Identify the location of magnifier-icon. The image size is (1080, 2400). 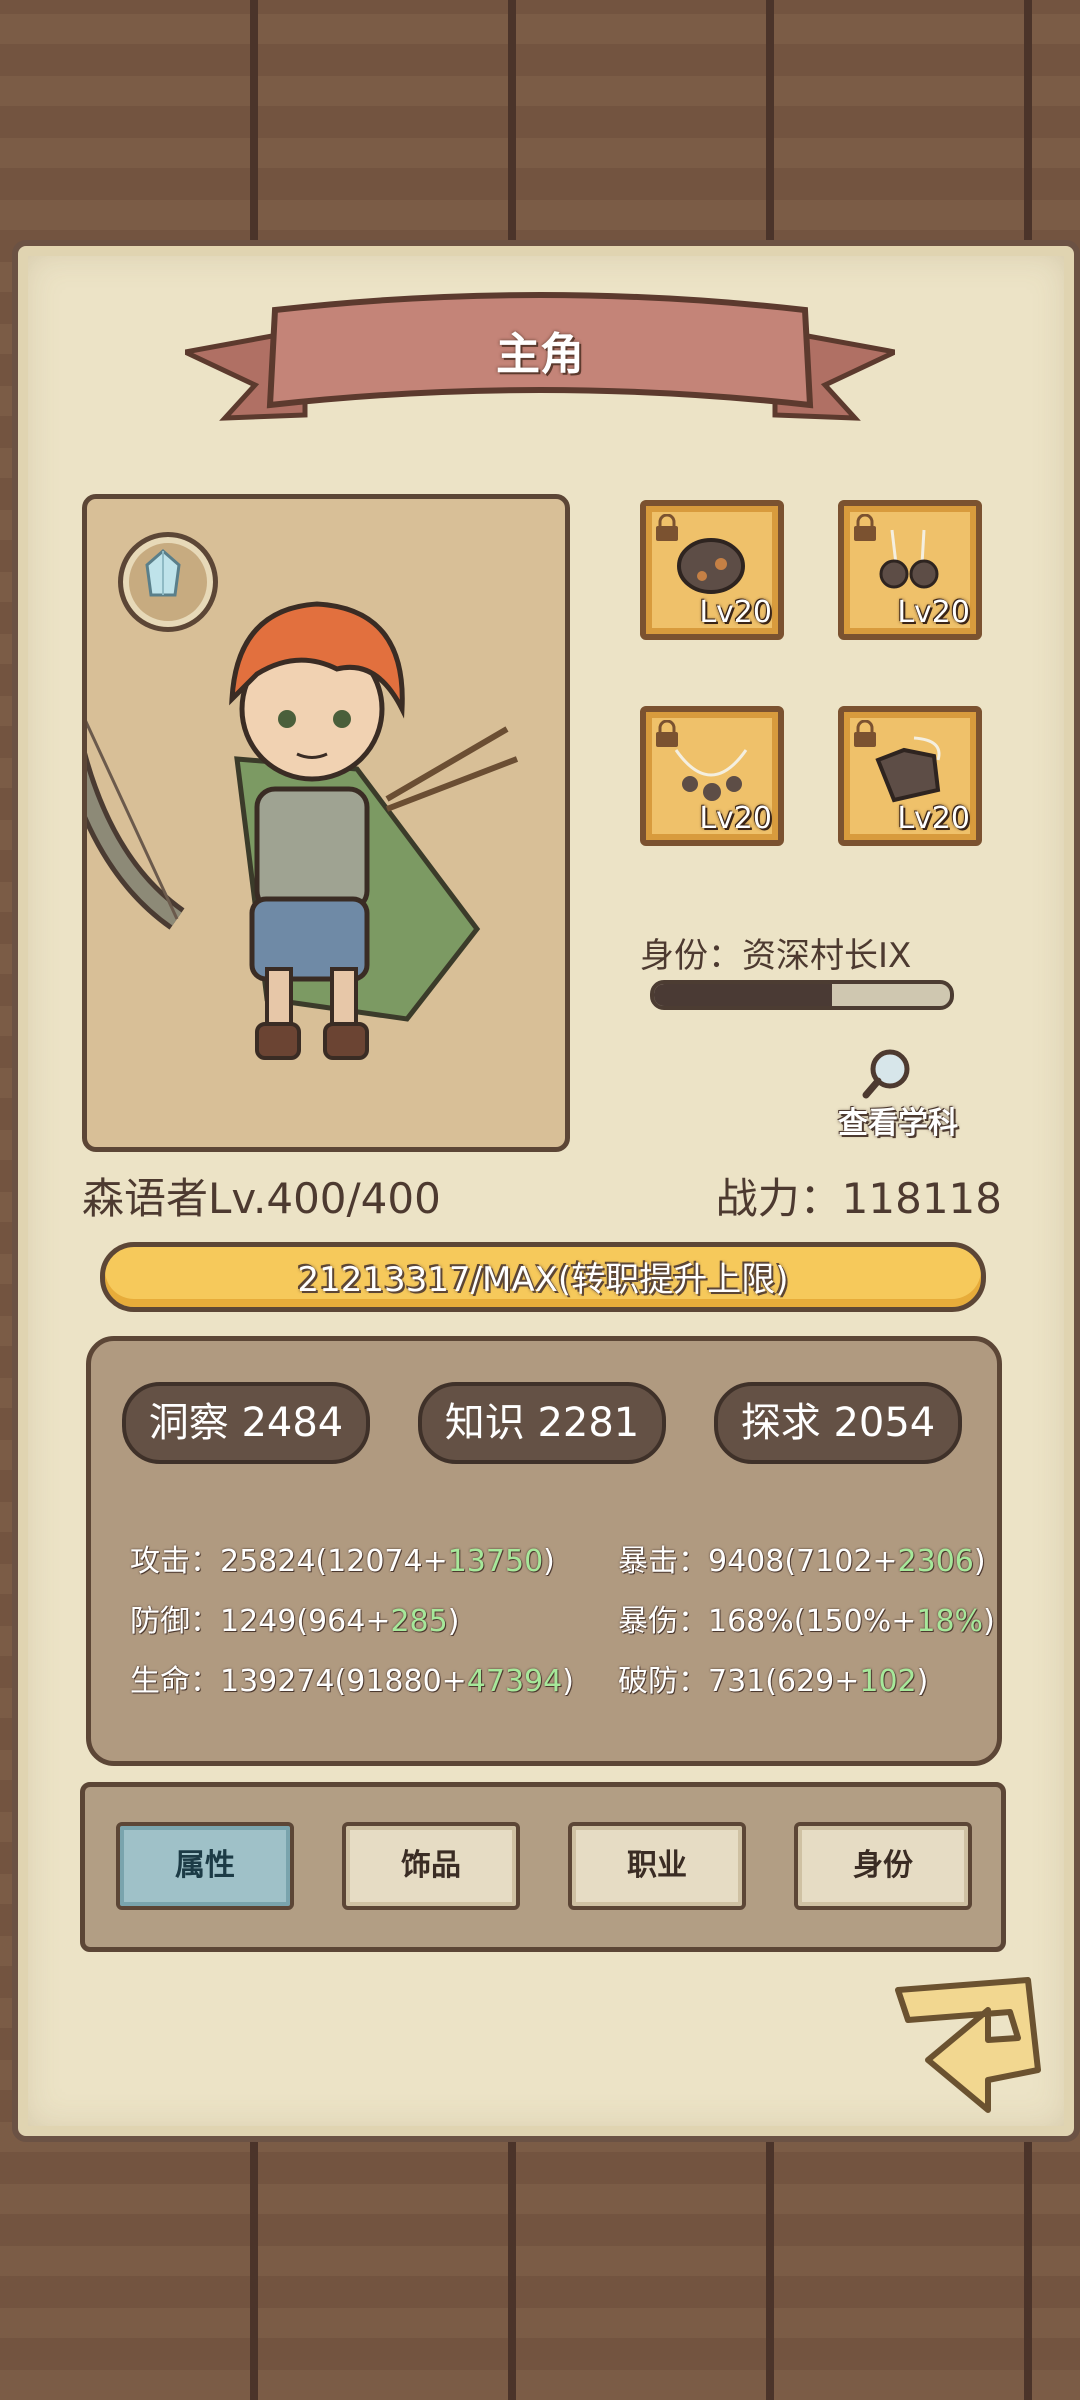
(889, 1074).